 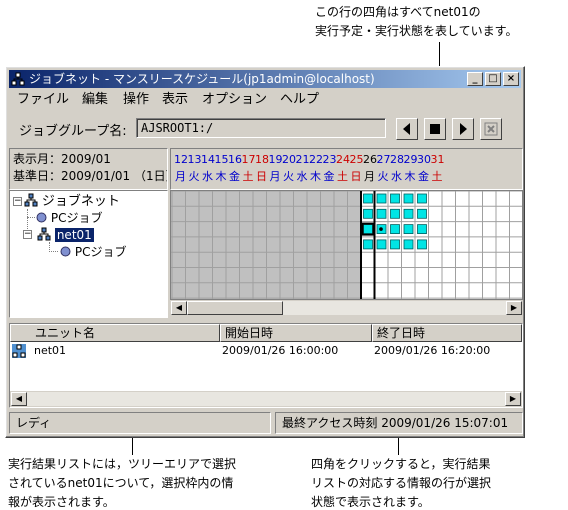 I want to click on day-header-19: 19 月, so click(x=276, y=168).